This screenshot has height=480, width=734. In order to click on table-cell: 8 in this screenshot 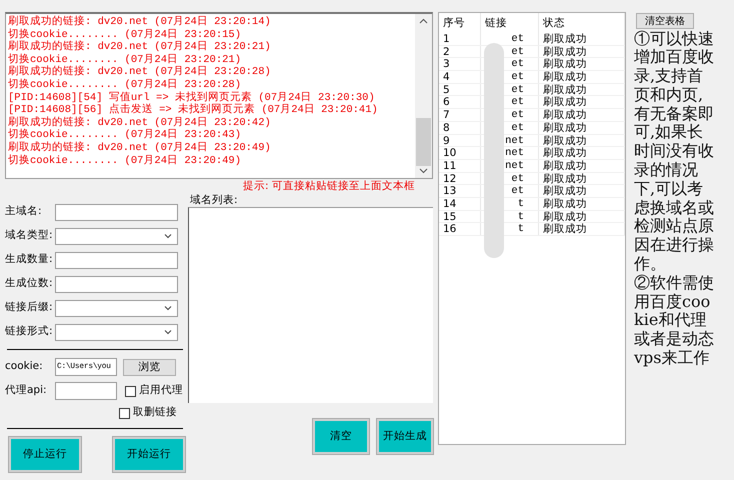, I will do `click(460, 128)`.